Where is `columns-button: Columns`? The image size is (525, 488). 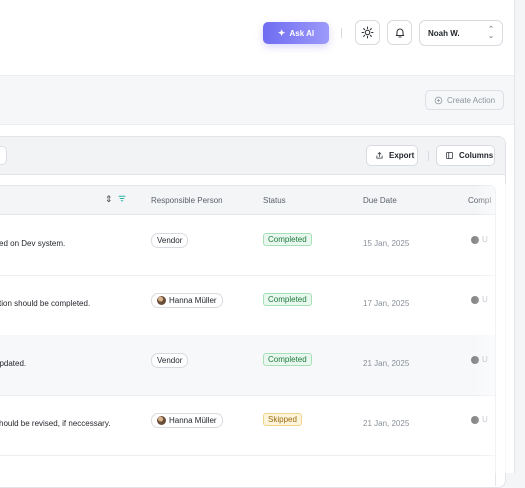
columns-button: Columns is located at coordinates (465, 155).